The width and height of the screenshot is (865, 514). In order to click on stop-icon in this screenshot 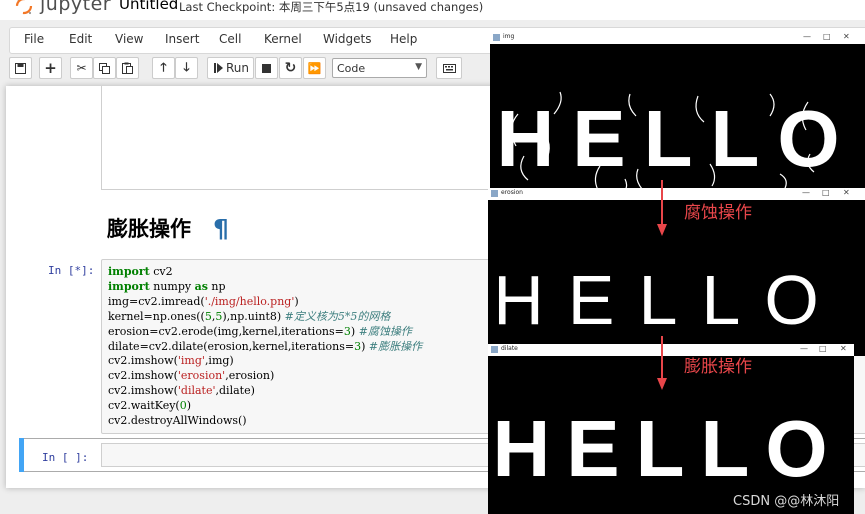, I will do `click(266, 68)`.